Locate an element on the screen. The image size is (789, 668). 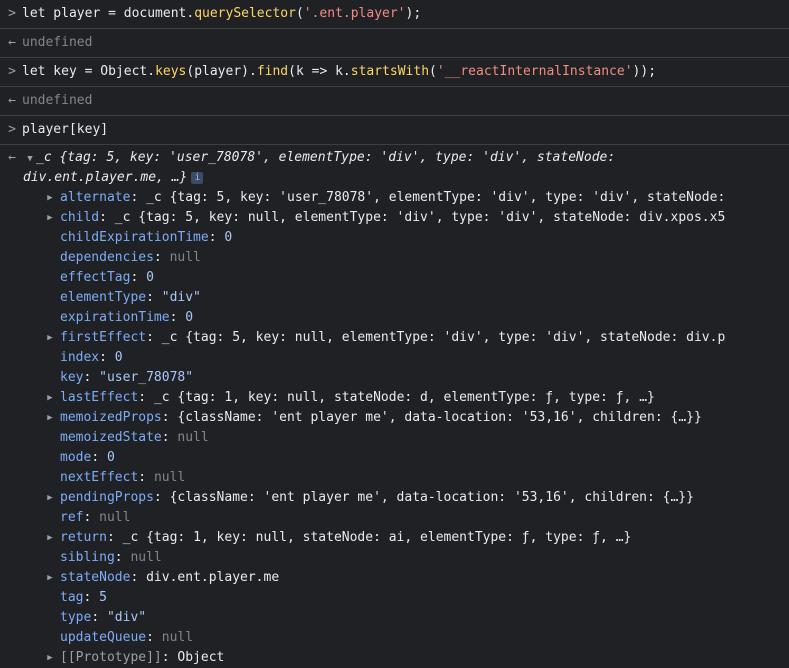
object-summary-text-2: div.ent.player.me, …} is located at coordinates (105, 177).